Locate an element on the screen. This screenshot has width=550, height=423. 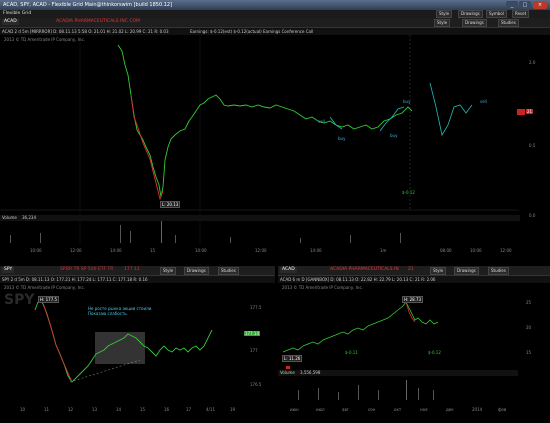
acad-volume-bars is located at coordinates (366, 390).